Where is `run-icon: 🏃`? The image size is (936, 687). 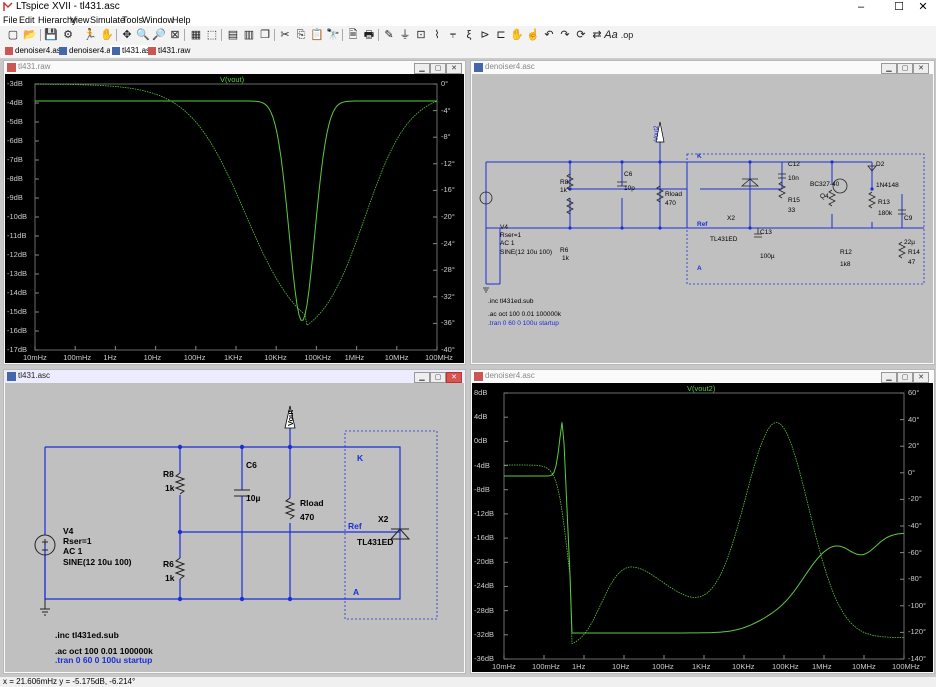 run-icon: 🏃 is located at coordinates (90, 35).